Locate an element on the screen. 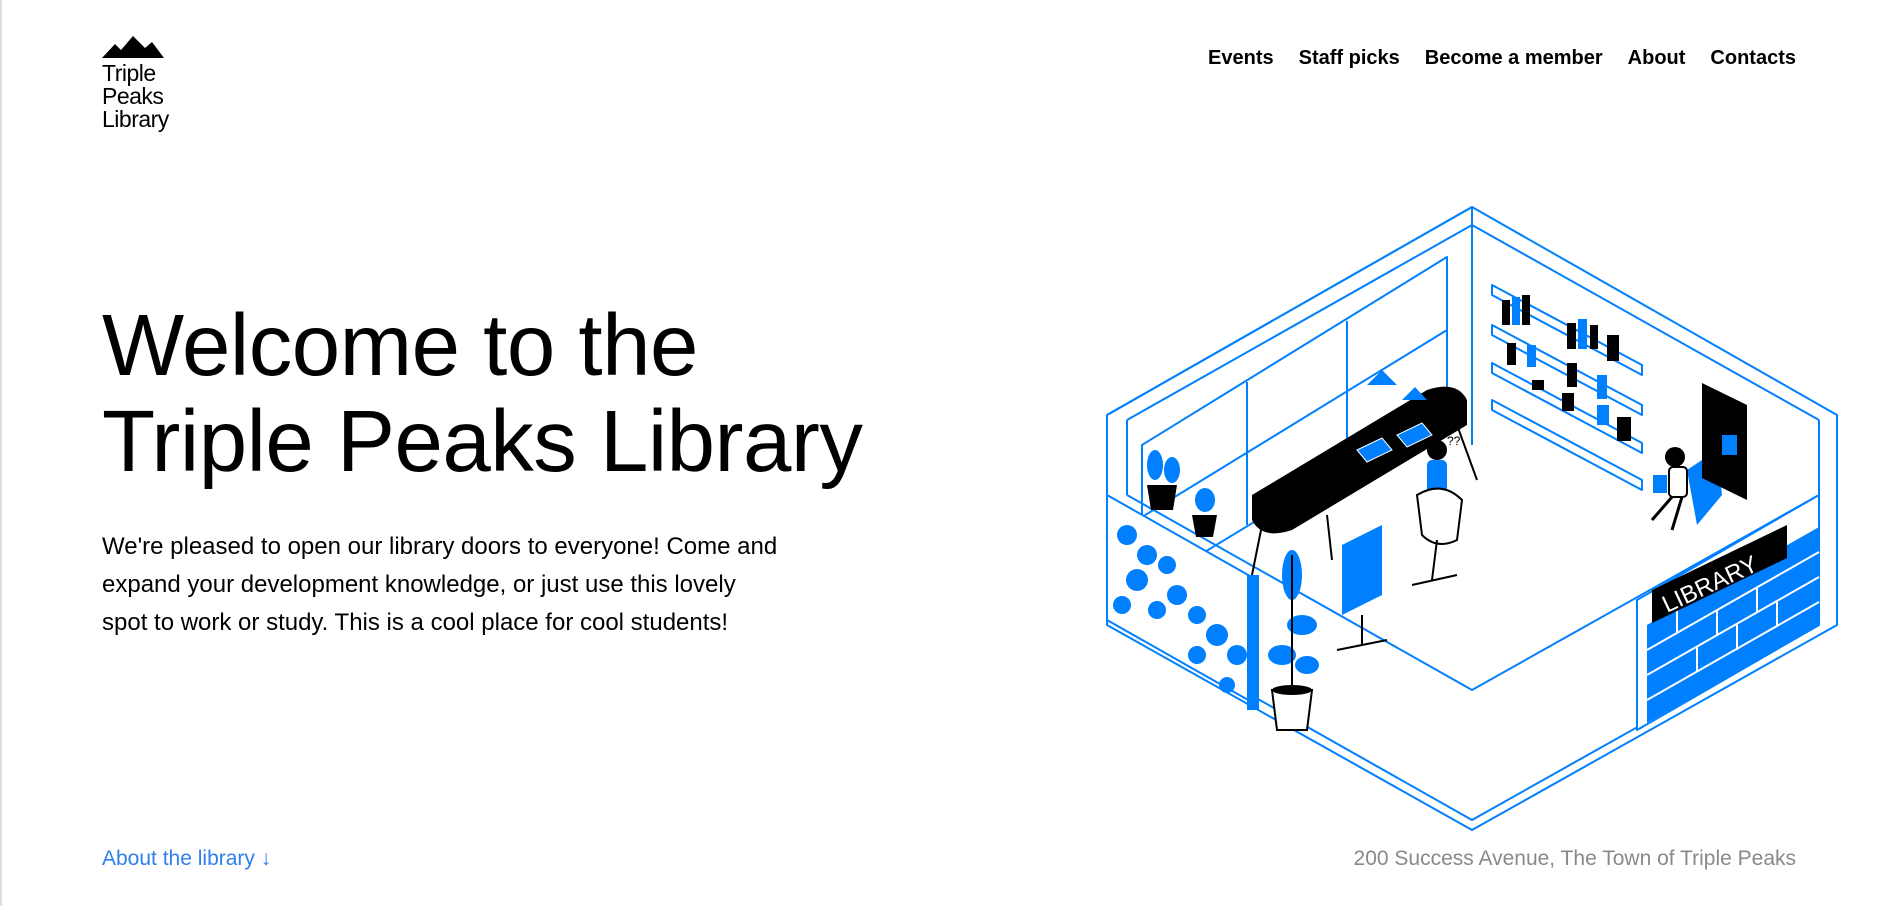  logo-line: Library is located at coordinates (135, 119).